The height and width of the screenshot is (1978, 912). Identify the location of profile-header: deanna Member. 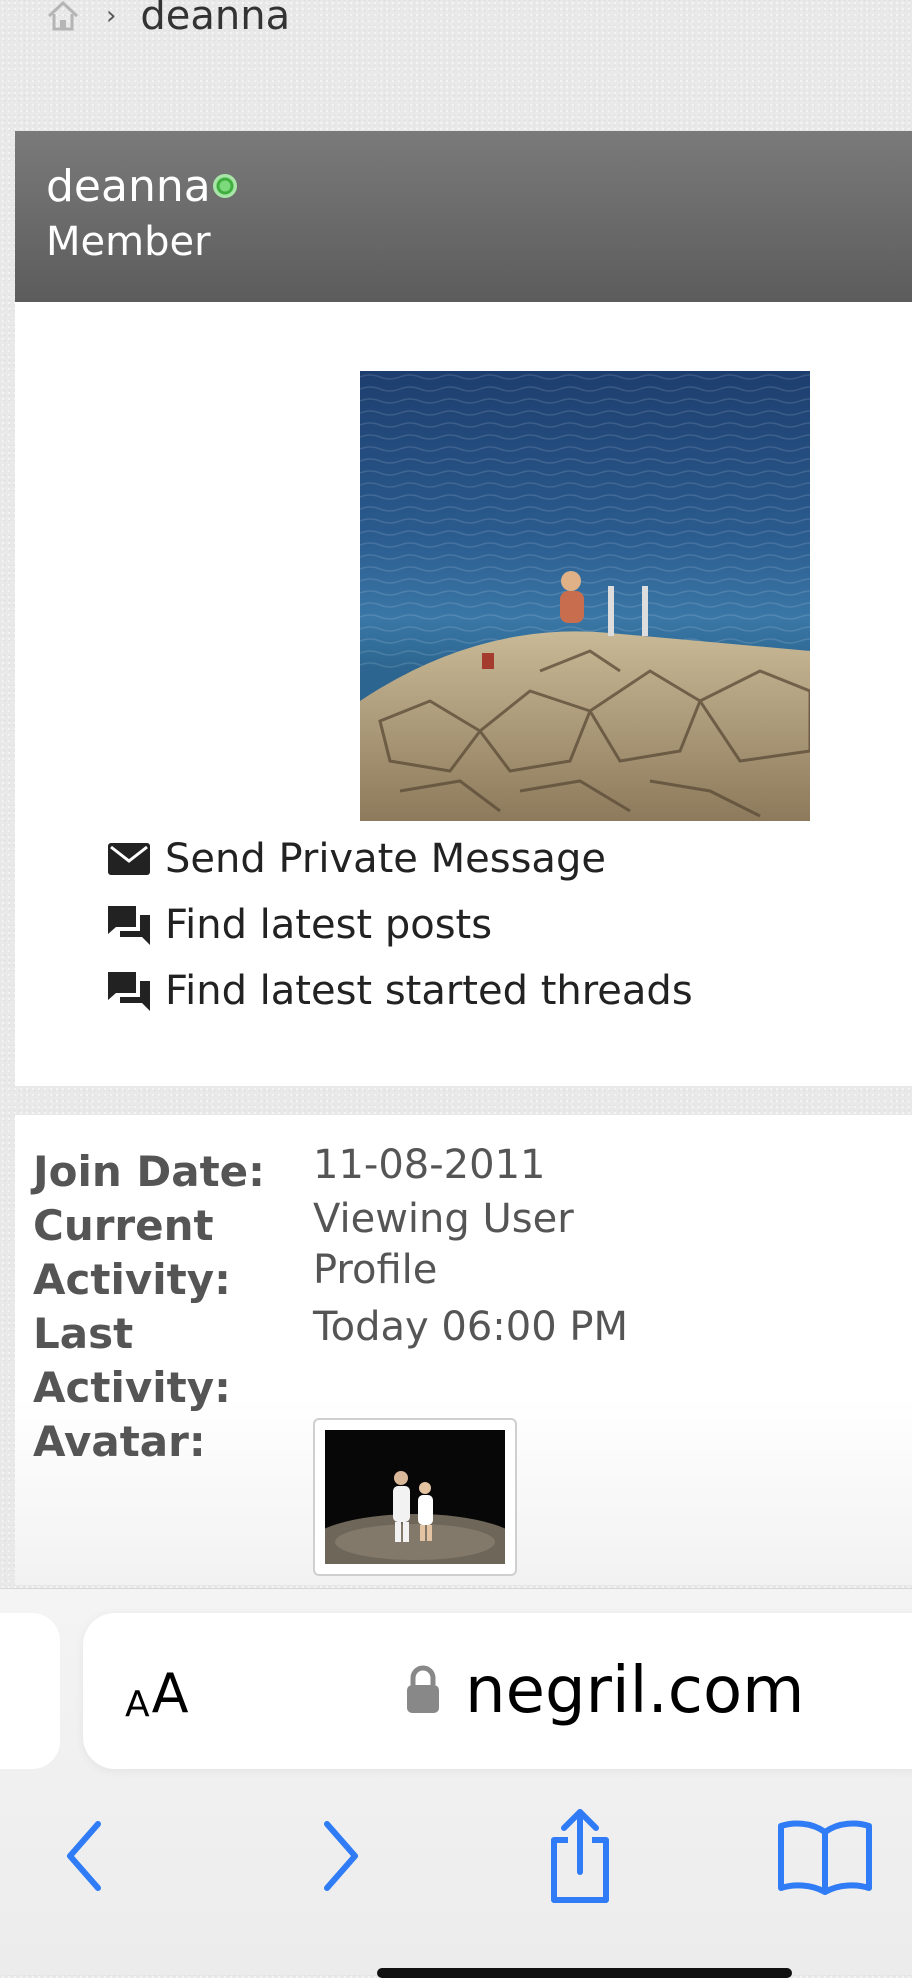
(463, 216).